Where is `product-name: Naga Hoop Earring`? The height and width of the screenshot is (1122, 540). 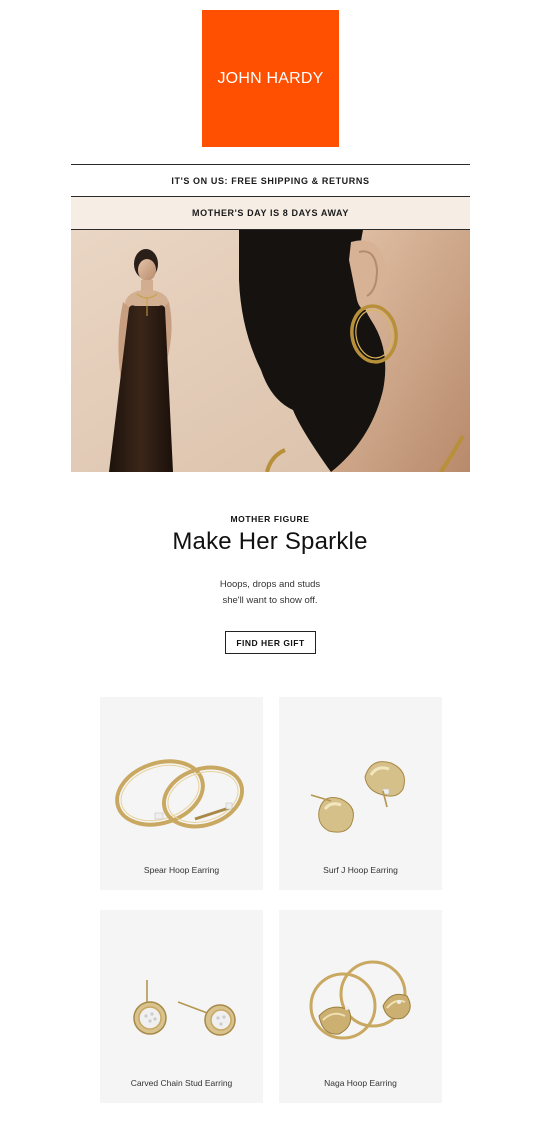 product-name: Naga Hoop Earring is located at coordinates (360, 1083).